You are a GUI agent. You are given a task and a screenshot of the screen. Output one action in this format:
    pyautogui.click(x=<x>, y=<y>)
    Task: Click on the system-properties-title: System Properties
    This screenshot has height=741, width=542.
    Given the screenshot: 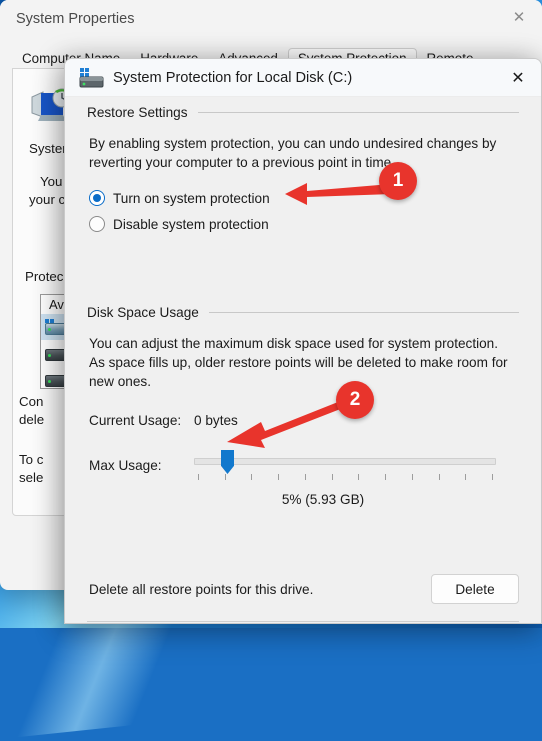 What is the action you would take?
    pyautogui.click(x=75, y=19)
    